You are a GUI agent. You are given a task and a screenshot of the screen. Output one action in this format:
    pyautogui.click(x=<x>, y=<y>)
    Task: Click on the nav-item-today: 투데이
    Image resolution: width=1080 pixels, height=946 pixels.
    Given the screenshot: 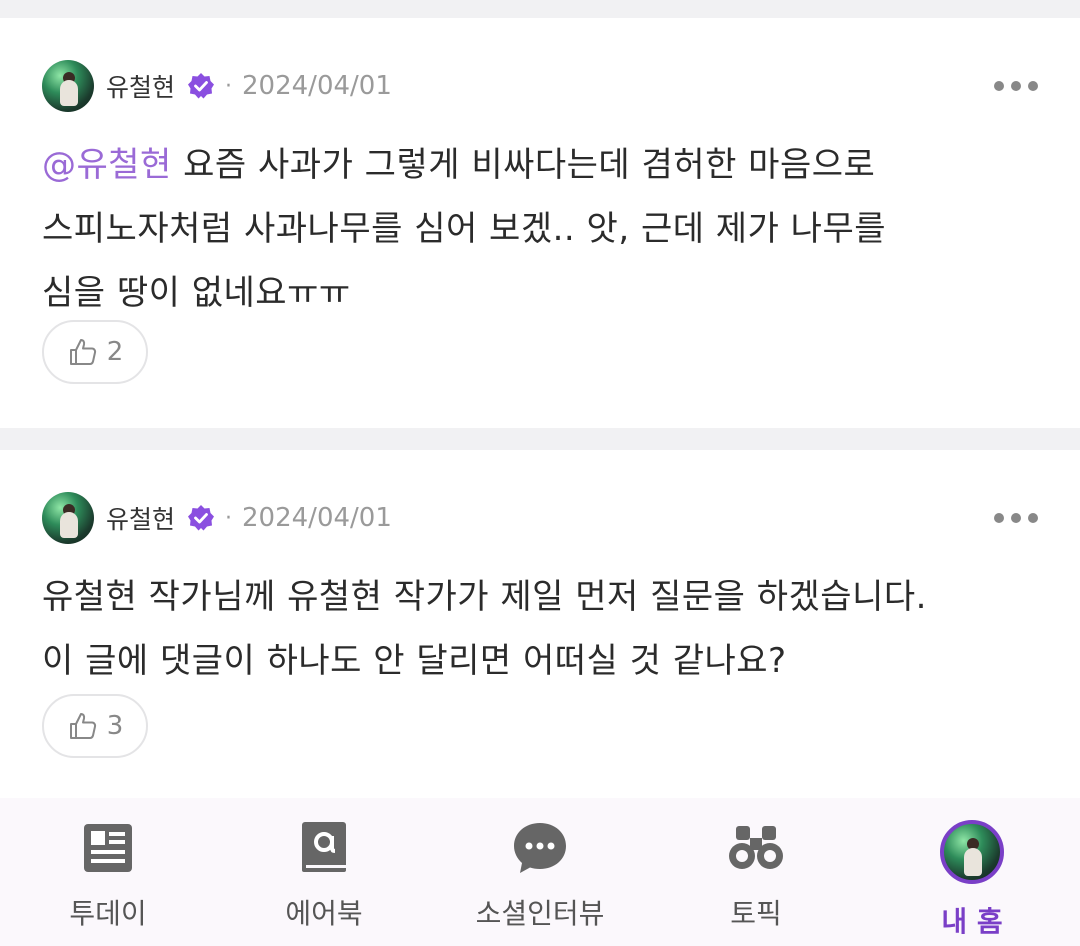 What is the action you would take?
    pyautogui.click(x=108, y=872)
    